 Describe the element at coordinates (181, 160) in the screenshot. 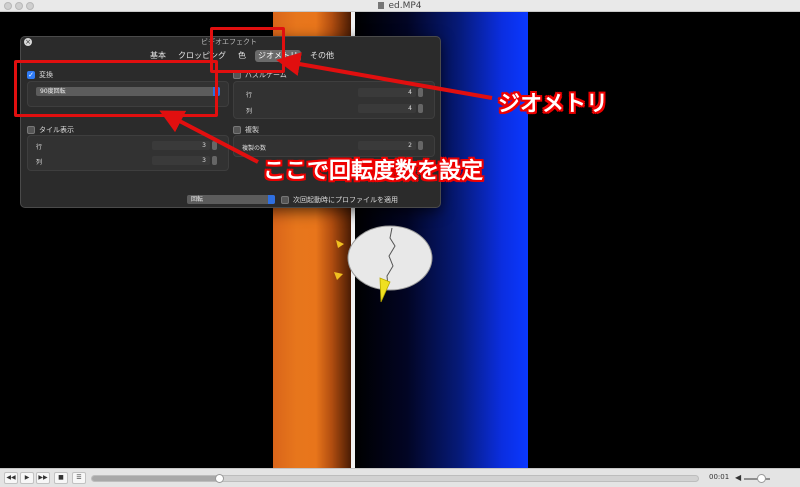

I see `tile-col-field: 3` at that location.